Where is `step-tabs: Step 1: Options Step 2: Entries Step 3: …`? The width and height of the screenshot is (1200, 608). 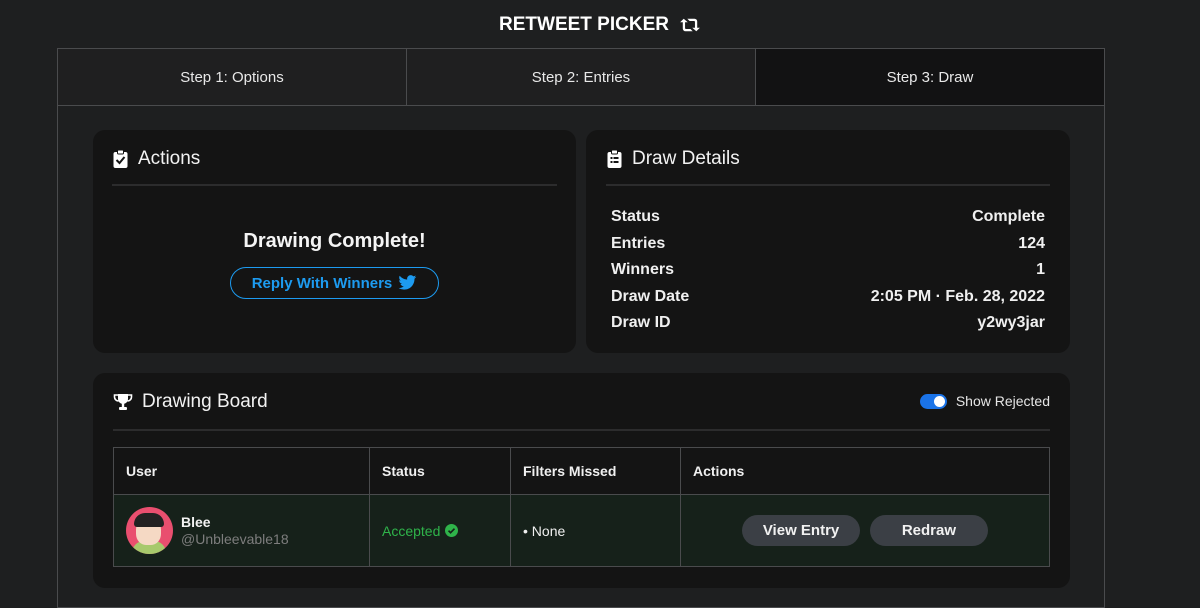 step-tabs: Step 1: Options Step 2: Entries Step 3: … is located at coordinates (581, 77).